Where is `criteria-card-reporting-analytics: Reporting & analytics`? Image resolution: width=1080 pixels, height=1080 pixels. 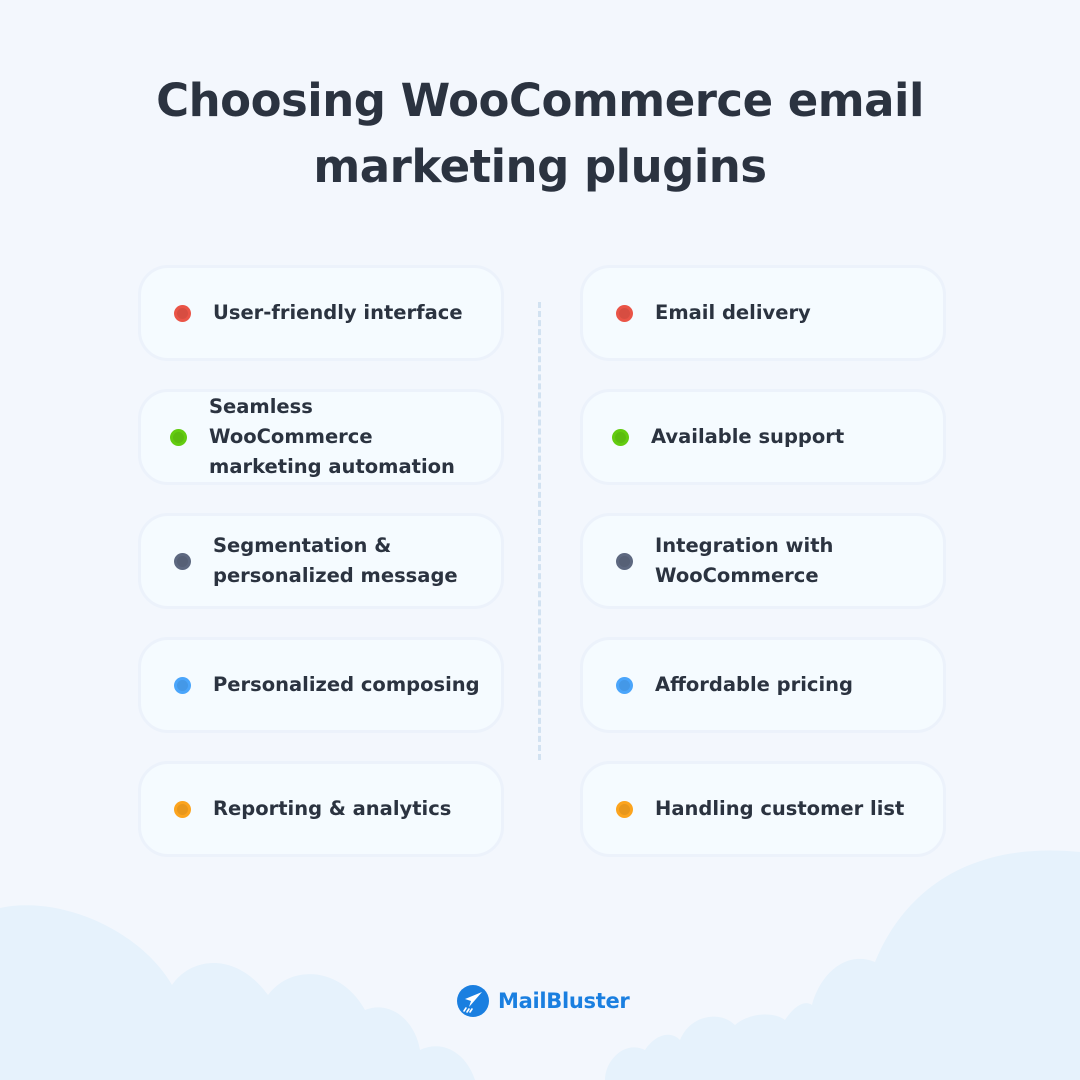 criteria-card-reporting-analytics: Reporting & analytics is located at coordinates (321, 809).